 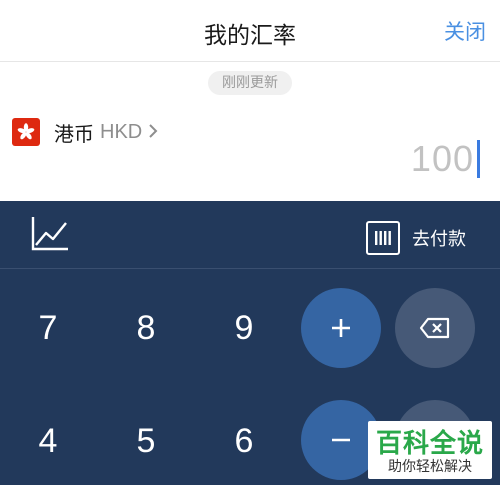 I want to click on watermark-subtitle: 助你轻松解决, so click(x=430, y=467).